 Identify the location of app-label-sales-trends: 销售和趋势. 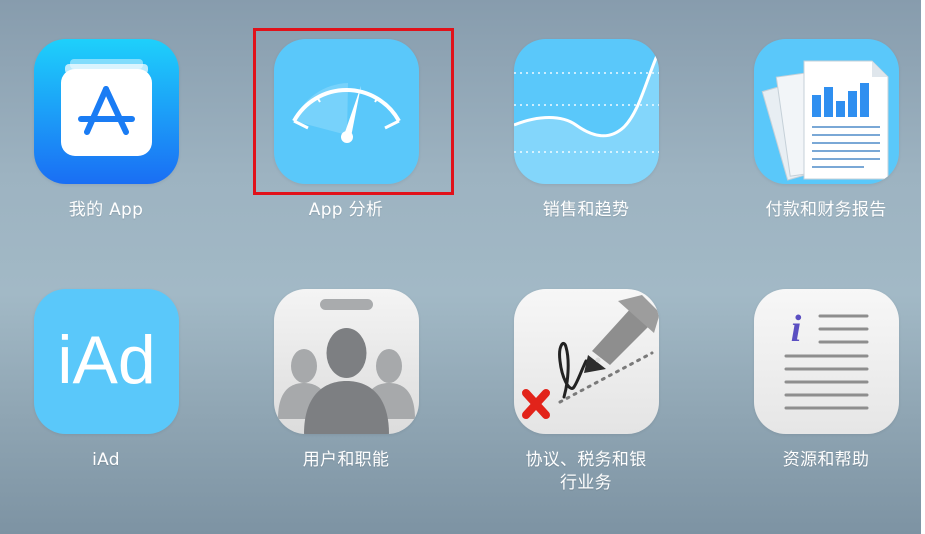
(586, 210).